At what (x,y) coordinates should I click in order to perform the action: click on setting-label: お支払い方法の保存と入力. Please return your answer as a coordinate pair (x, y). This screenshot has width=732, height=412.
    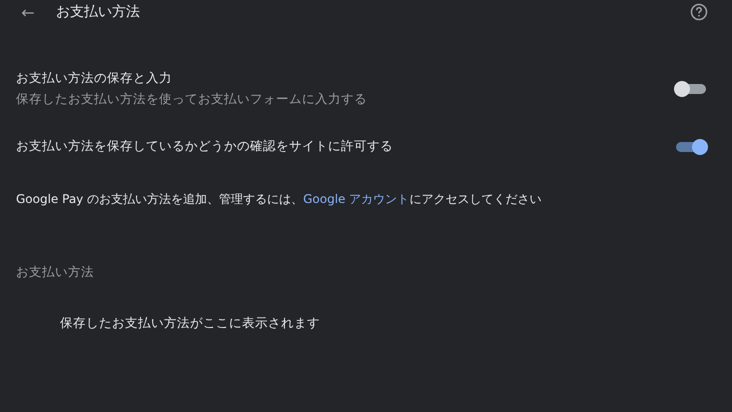
    Looking at the image, I should click on (94, 78).